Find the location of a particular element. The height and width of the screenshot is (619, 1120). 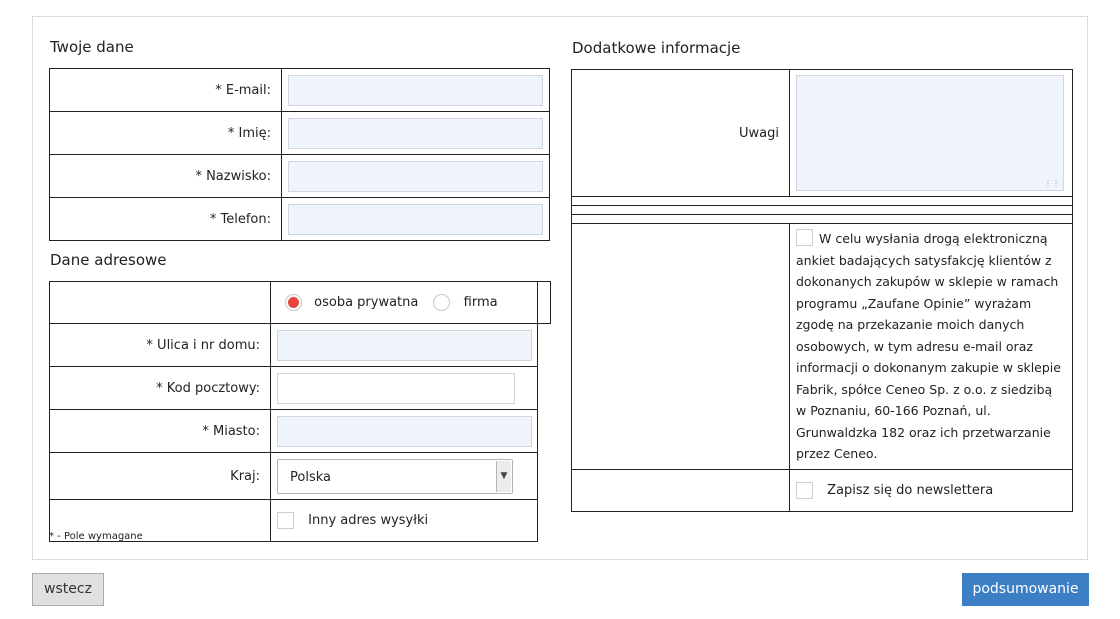

newsletter-label: Zapisz się do newslettera is located at coordinates (910, 490).